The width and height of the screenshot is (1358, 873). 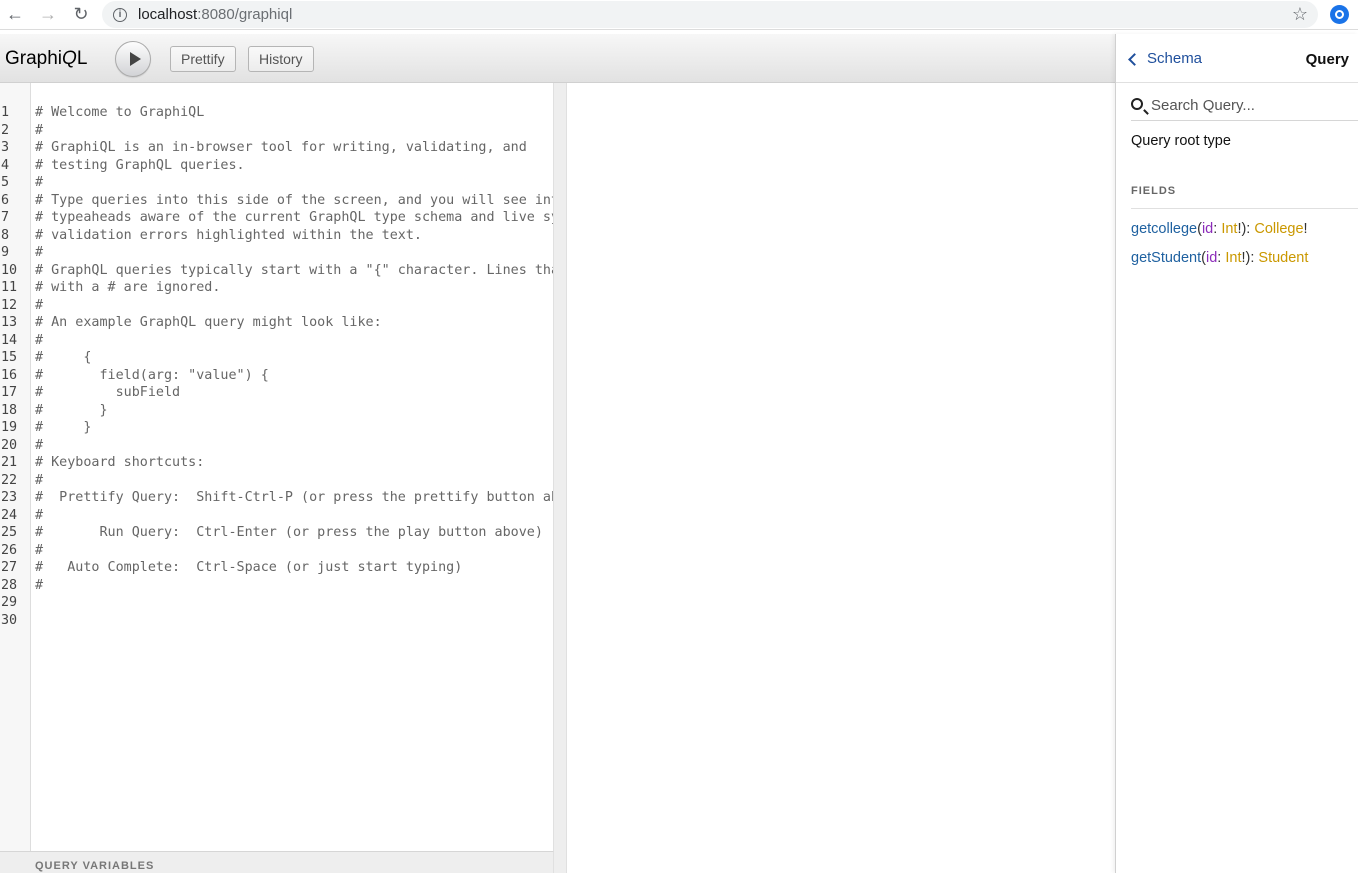 What do you see at coordinates (276, 253) in the screenshot?
I see `editor-line: 9 #` at bounding box center [276, 253].